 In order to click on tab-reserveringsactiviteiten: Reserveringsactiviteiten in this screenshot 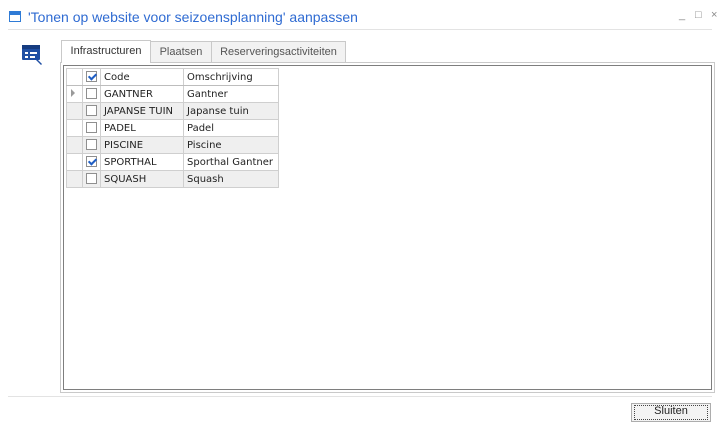, I will do `click(278, 51)`.